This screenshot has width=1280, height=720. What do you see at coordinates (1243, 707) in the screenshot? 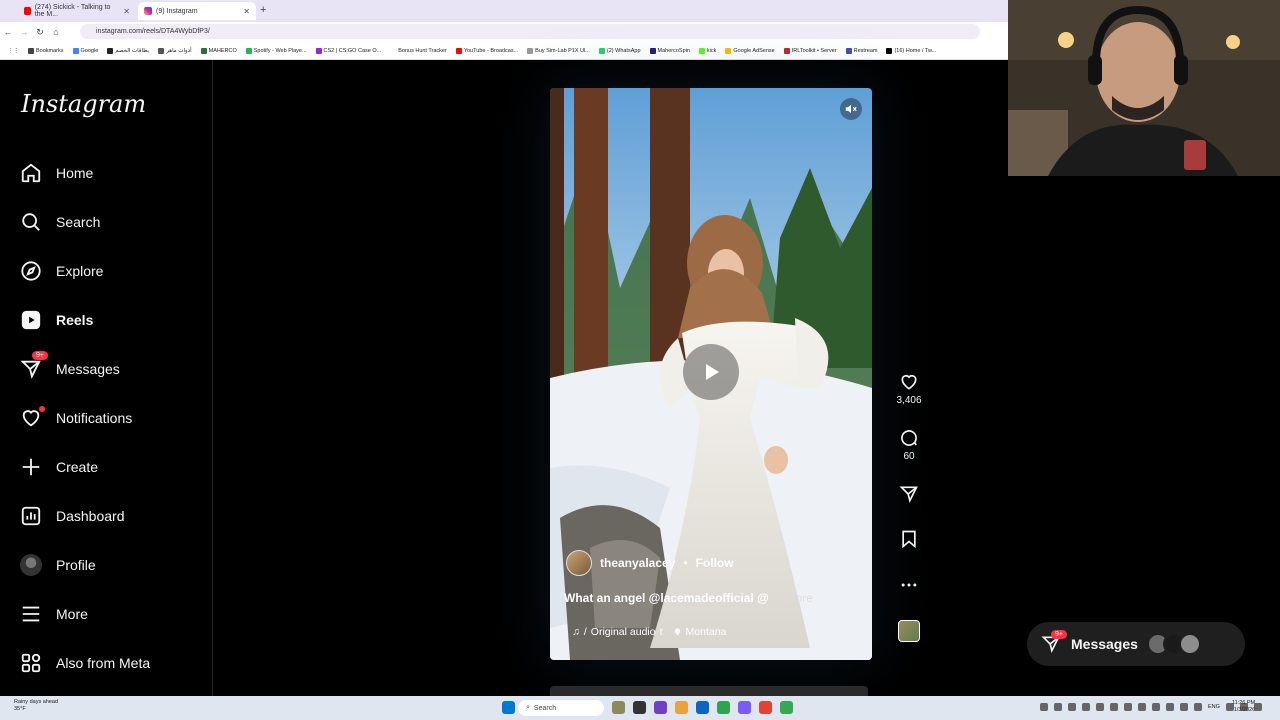
I see `taskbar-clock: 11:26 PM 1/3/2026` at bounding box center [1243, 707].